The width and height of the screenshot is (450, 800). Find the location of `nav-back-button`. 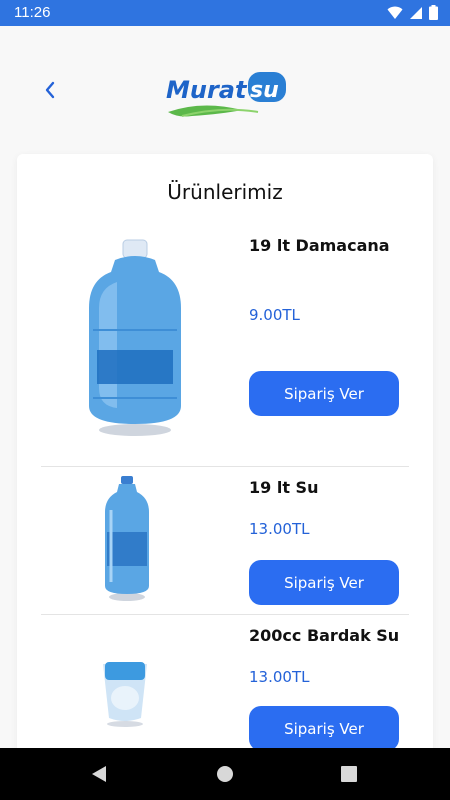

nav-back-button is located at coordinates (99, 776).